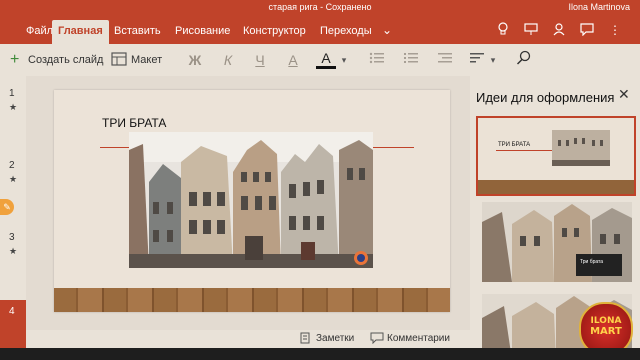  Describe the element at coordinates (274, 32) in the screenshot. I see `tab-design: Конструктор` at that location.